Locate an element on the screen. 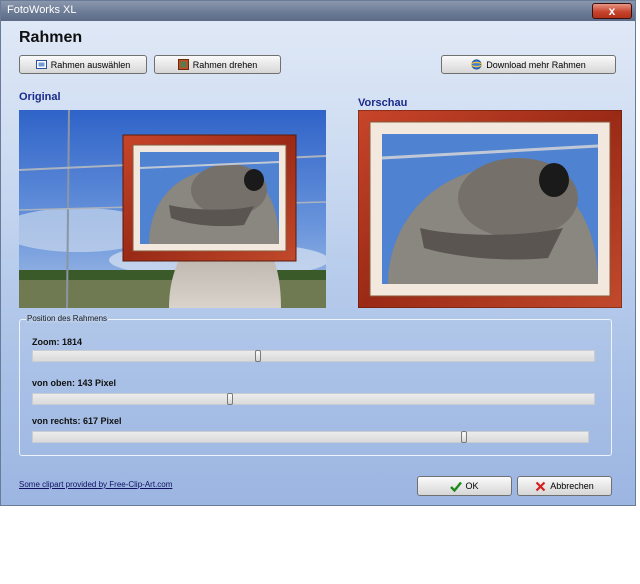 The image size is (640, 584). cancel-button: Abbrechen is located at coordinates (564, 486).